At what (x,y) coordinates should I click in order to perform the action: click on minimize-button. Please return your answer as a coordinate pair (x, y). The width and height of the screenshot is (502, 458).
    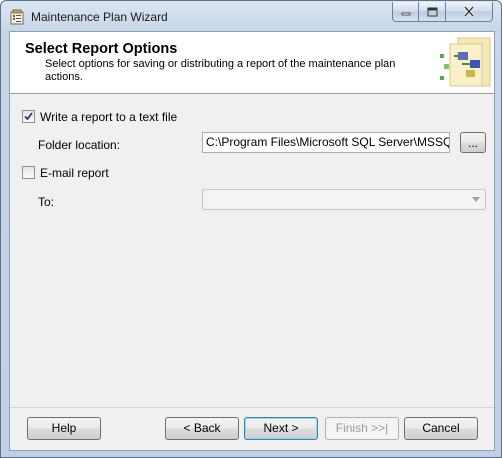
    Looking at the image, I should click on (405, 12).